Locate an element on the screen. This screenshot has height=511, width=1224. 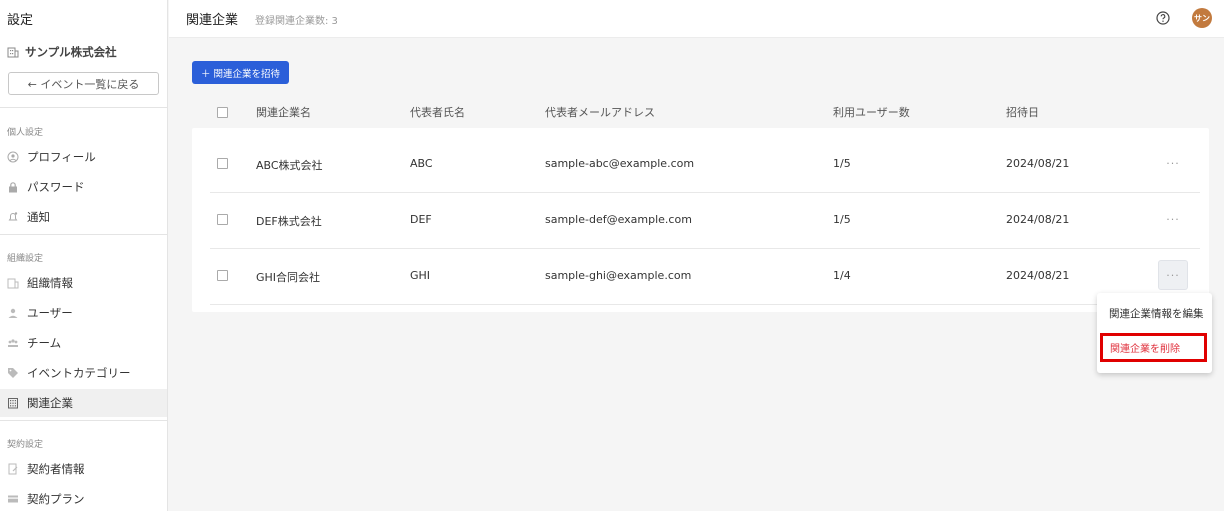
sidebar-item-label: 関連企業 is located at coordinates (50, 403).